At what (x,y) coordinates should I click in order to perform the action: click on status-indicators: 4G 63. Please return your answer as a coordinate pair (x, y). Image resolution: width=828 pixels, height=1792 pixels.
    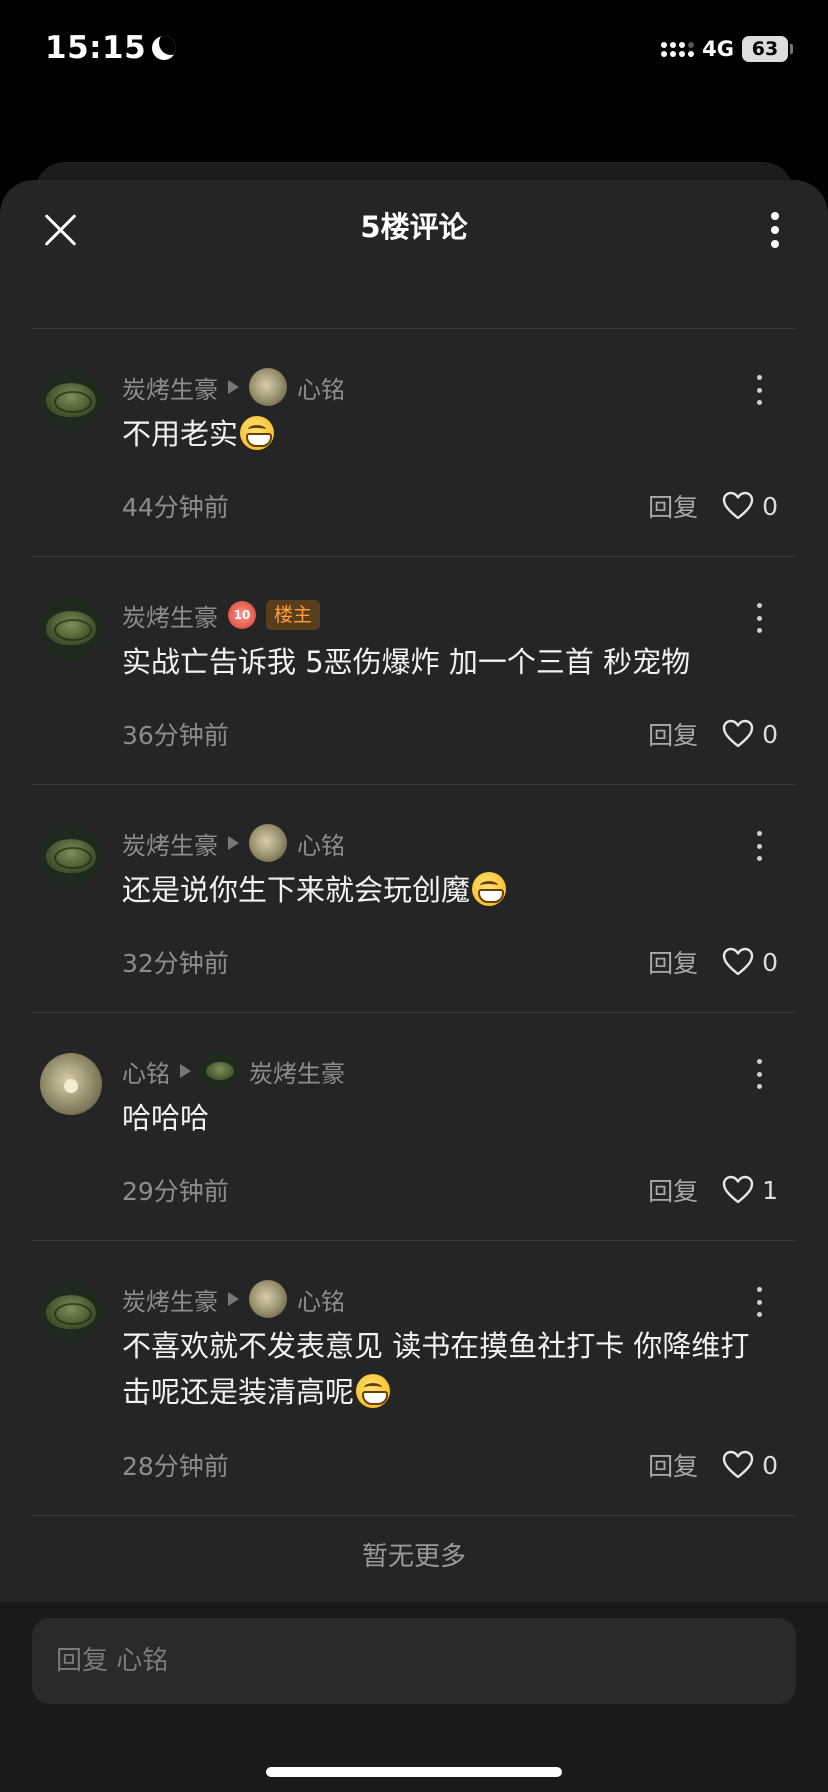
    Looking at the image, I should click on (727, 49).